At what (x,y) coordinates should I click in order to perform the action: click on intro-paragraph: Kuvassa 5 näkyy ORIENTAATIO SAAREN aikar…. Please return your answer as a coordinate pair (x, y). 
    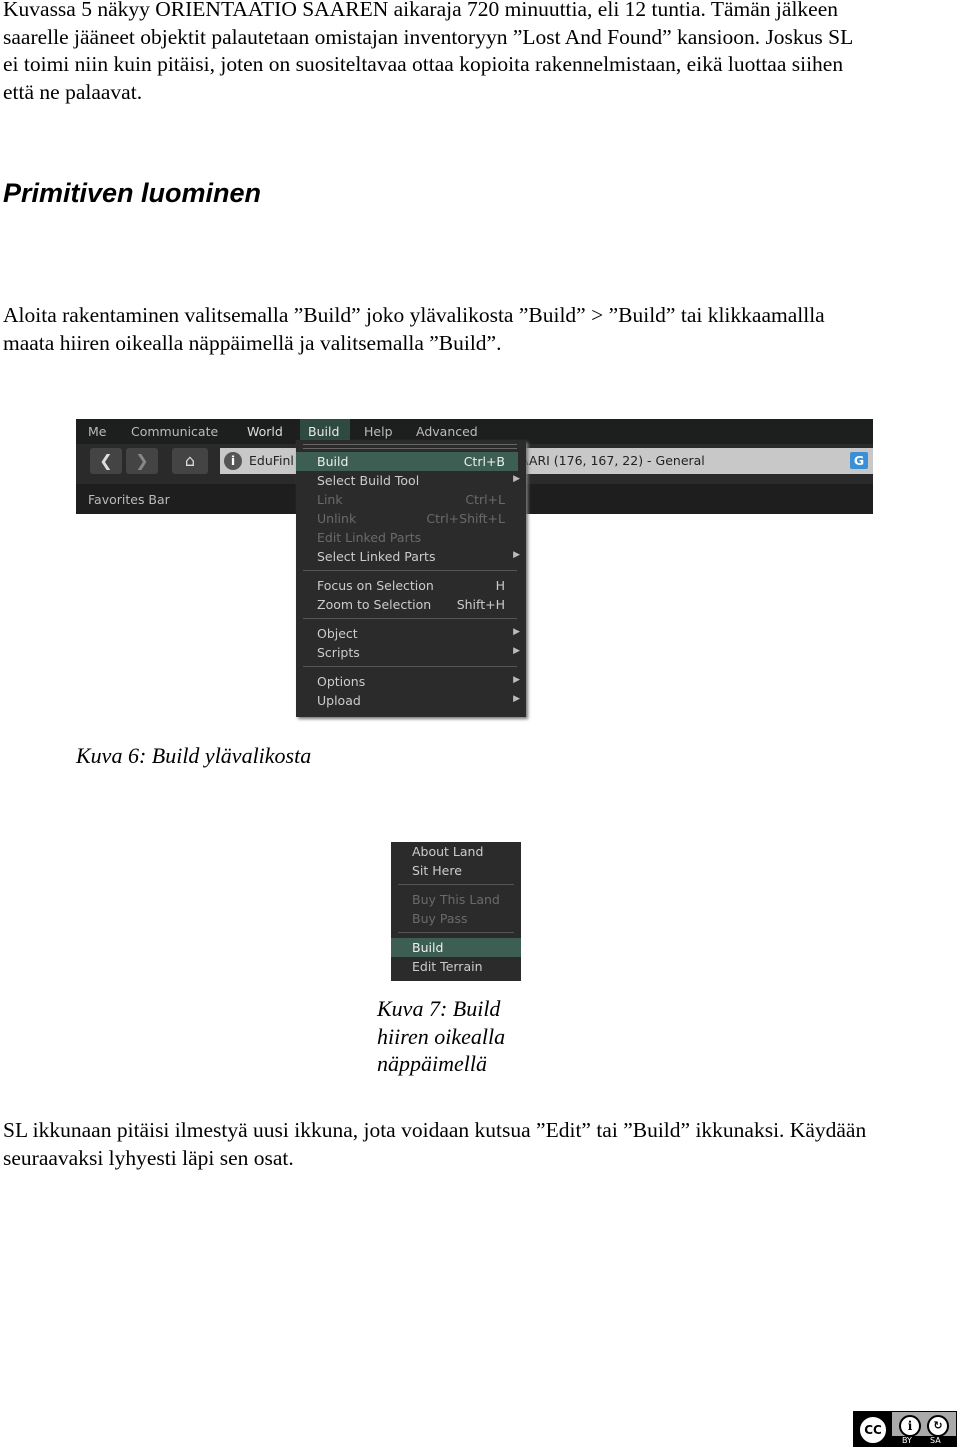
    Looking at the image, I should click on (428, 53).